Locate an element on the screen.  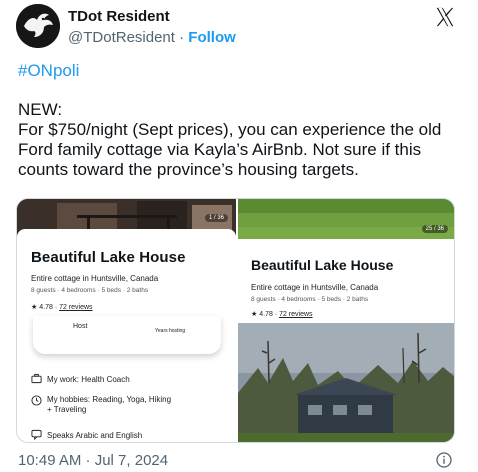
cottage-photo is located at coordinates (346, 382).